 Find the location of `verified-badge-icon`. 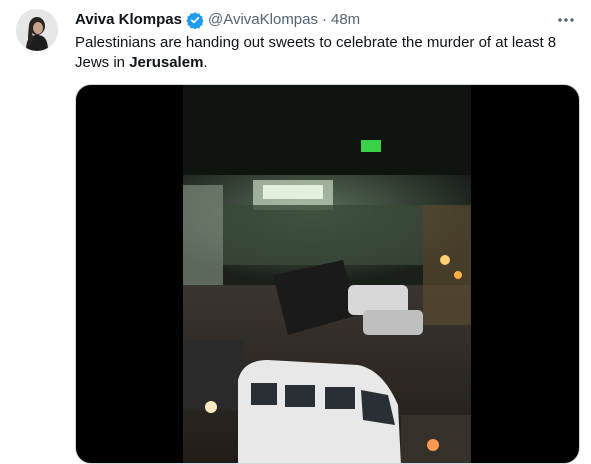

verified-badge-icon is located at coordinates (195, 20).